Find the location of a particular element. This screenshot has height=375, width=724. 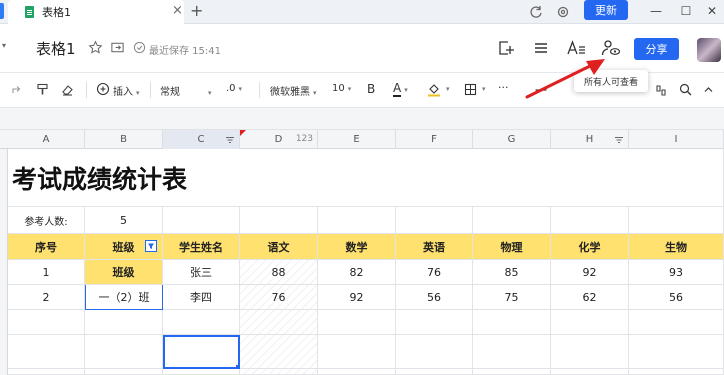

font-color-button: A ▾ is located at coordinates (400, 89).